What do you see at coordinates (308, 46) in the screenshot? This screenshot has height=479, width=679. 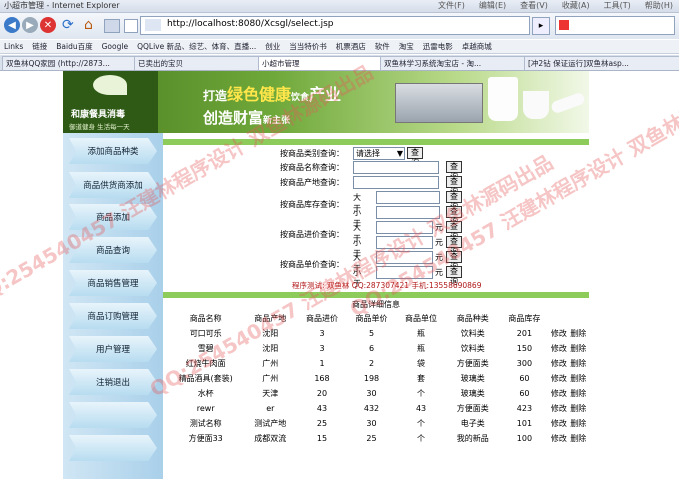 I see `link-item: 当当特价书` at bounding box center [308, 46].